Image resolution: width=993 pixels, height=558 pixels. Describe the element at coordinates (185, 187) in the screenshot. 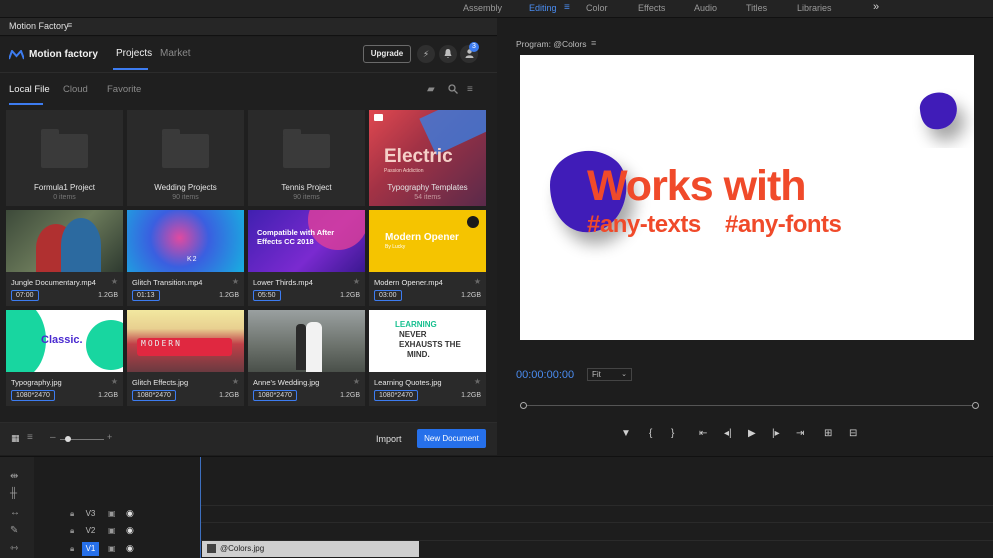

I see `folder-name: Wedding Projects` at that location.